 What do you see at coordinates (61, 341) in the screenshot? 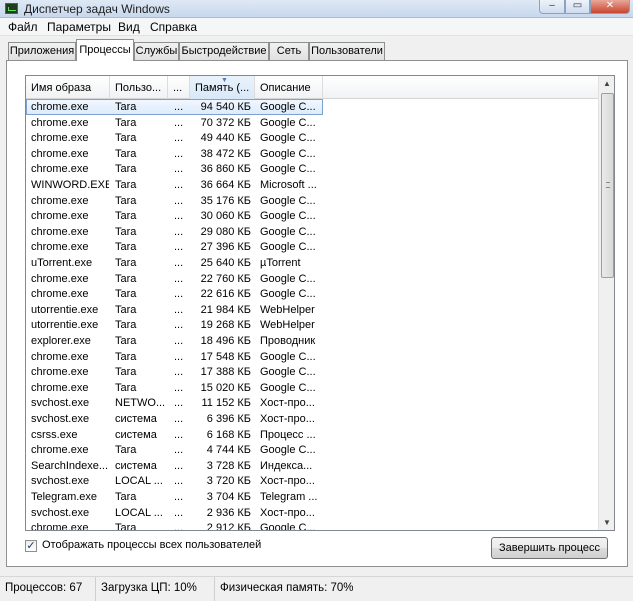
I see `process-image-name: explorer.exe` at bounding box center [61, 341].